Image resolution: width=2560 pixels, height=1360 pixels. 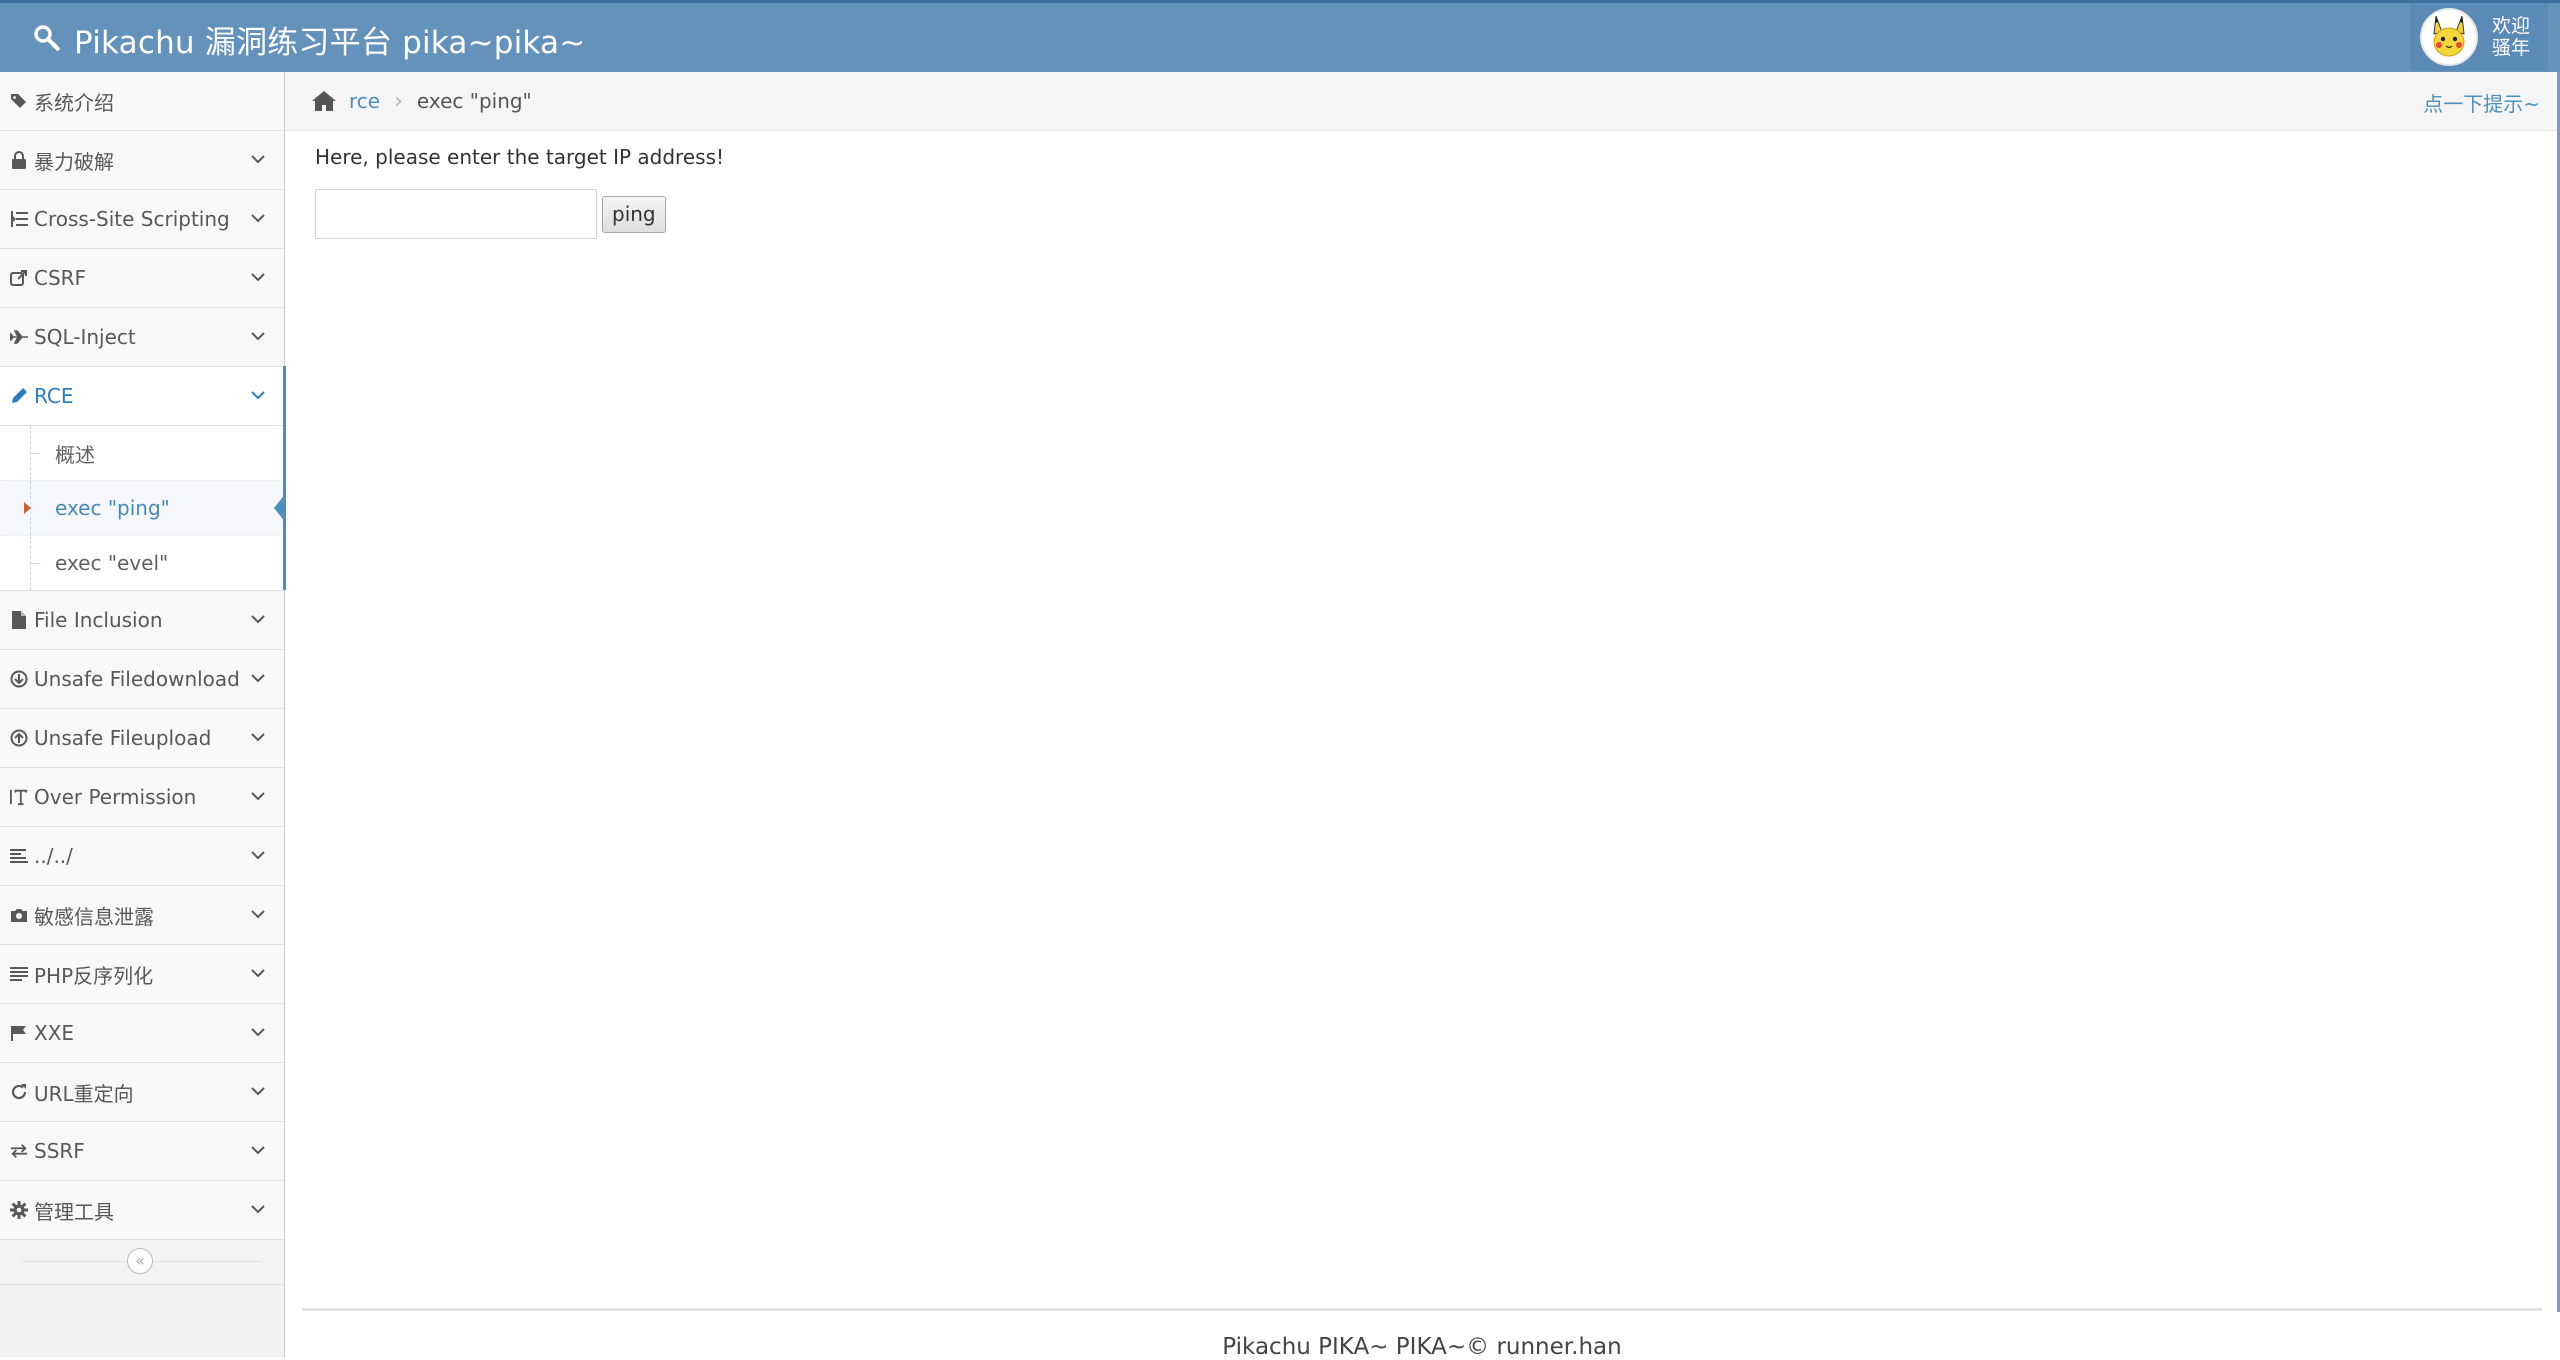 What do you see at coordinates (2511, 48) in the screenshot?
I see `user-greeting-line2: 骚年` at bounding box center [2511, 48].